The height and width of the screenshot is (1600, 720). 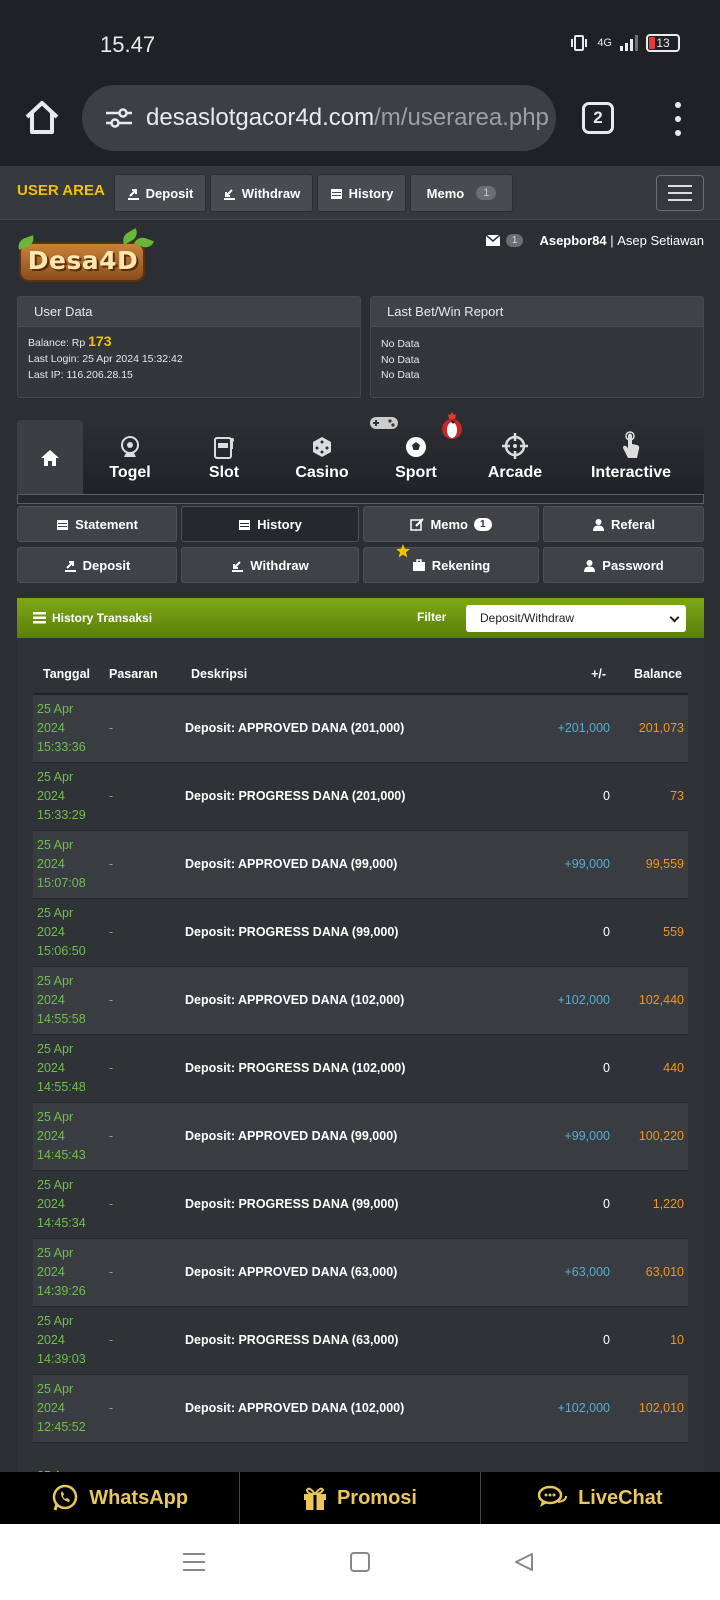 What do you see at coordinates (71, 1407) in the screenshot?
I see `row-date: 25 Apr 2024 12:45:52` at bounding box center [71, 1407].